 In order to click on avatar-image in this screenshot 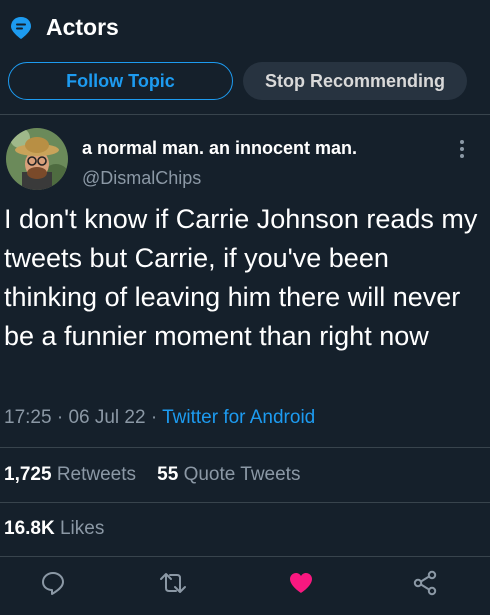, I will do `click(37, 159)`.